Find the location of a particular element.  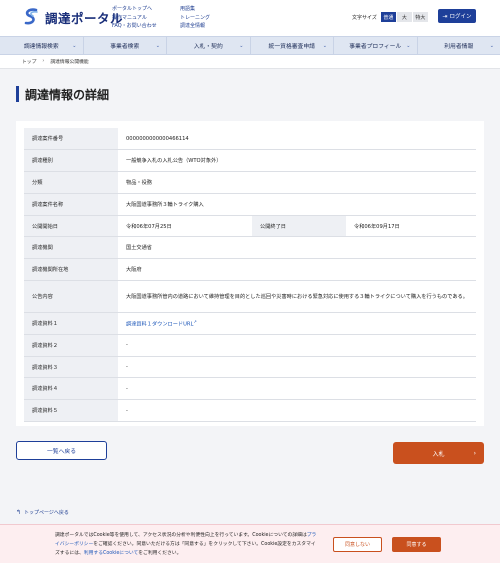

header-links-primary: ポータルトップへ 操作マニュアル FAQ・お問い合わせ is located at coordinates (134, 18).